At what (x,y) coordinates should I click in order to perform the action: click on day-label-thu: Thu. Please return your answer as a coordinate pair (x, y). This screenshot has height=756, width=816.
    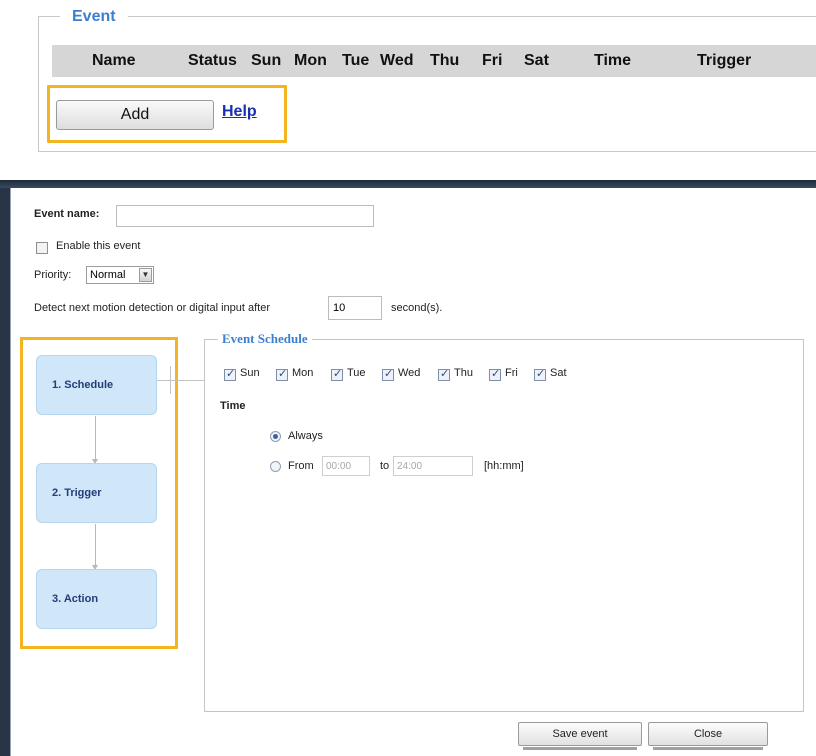
    Looking at the image, I should click on (463, 373).